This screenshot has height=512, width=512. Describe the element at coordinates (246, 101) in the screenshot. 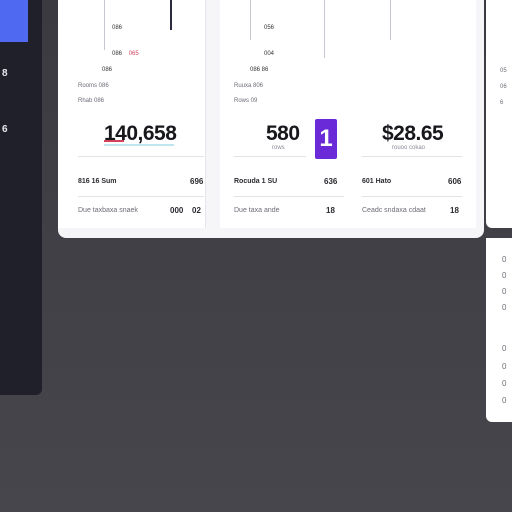

I see `mini-row: Rows 09` at that location.